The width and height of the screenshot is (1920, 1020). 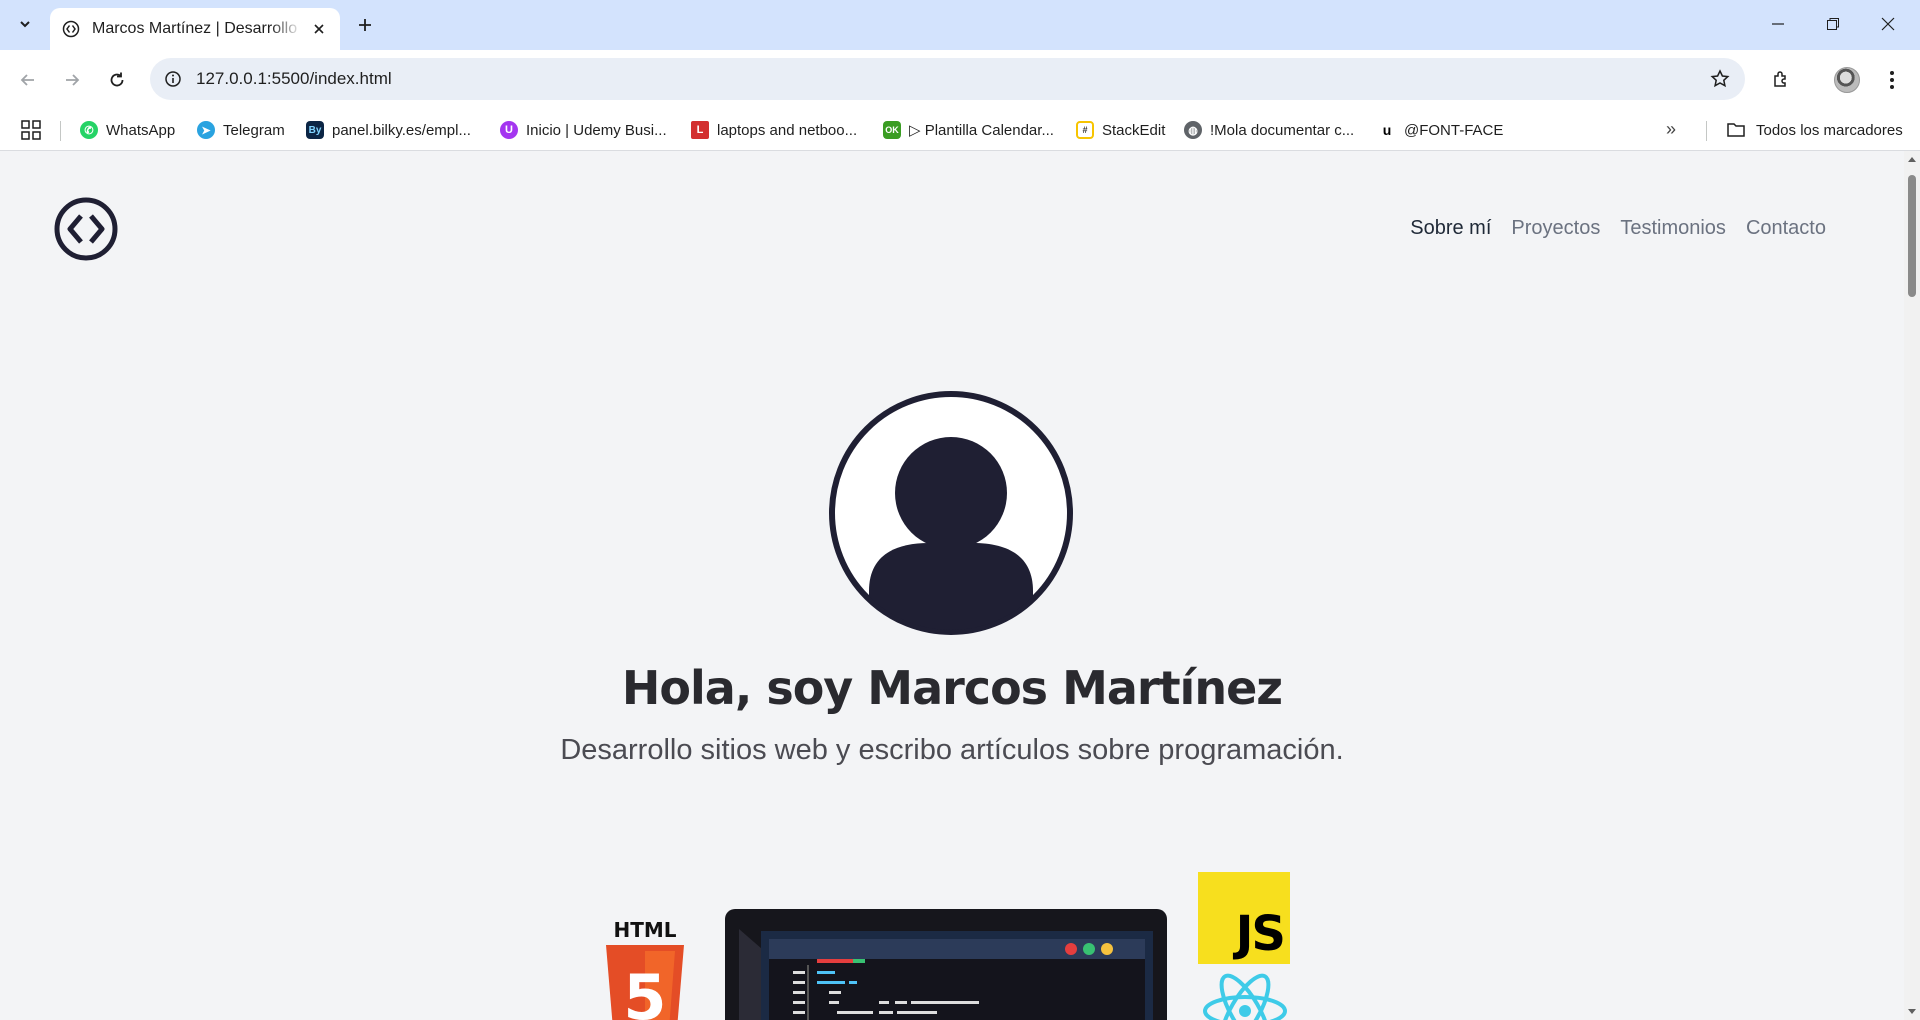 I want to click on minimize-icon, so click(x=1778, y=24).